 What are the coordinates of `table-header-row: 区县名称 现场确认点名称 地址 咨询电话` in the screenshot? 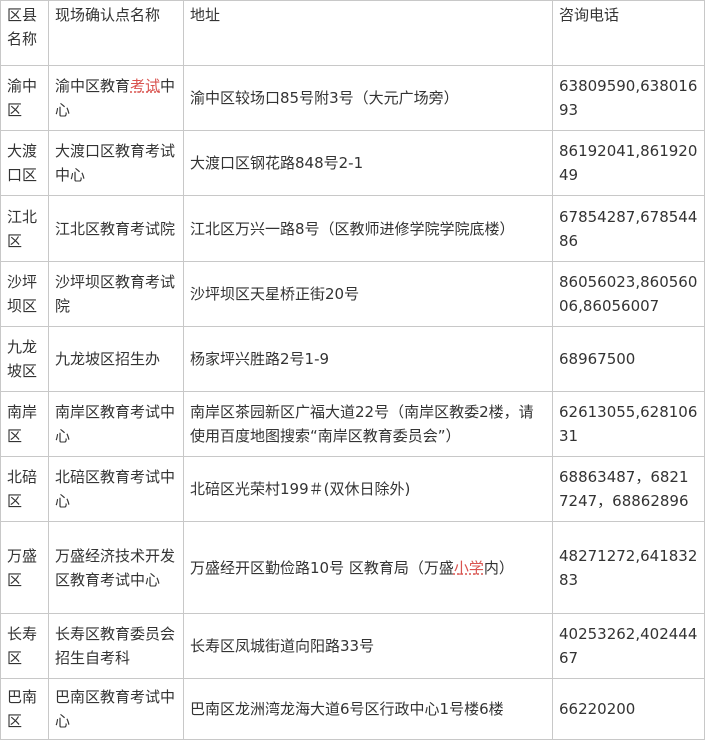 It's located at (352, 33).